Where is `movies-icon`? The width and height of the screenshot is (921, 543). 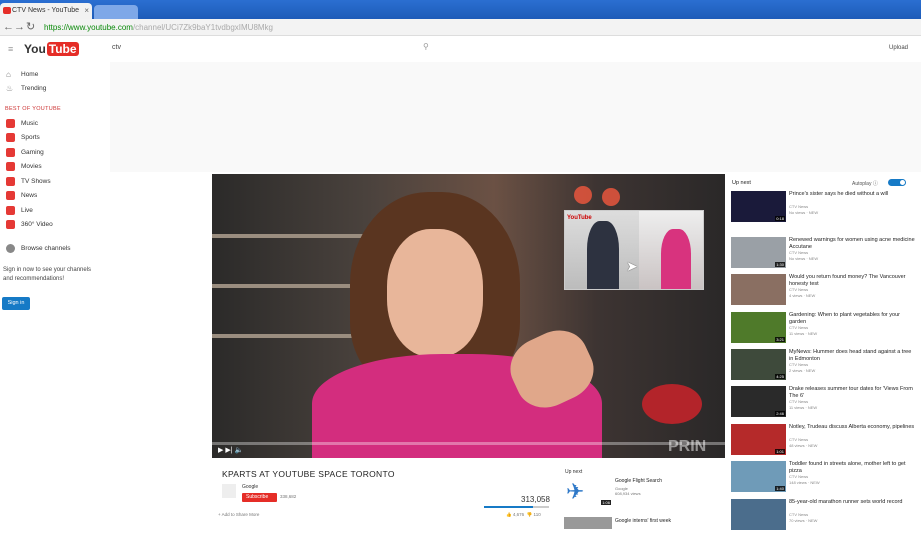
movies-icon is located at coordinates (10, 166).